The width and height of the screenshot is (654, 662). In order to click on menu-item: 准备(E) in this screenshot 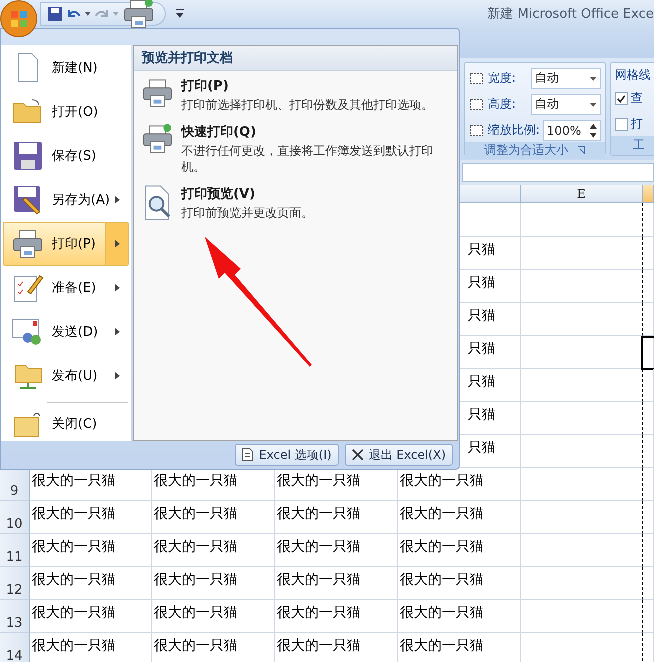, I will do `click(66, 288)`.